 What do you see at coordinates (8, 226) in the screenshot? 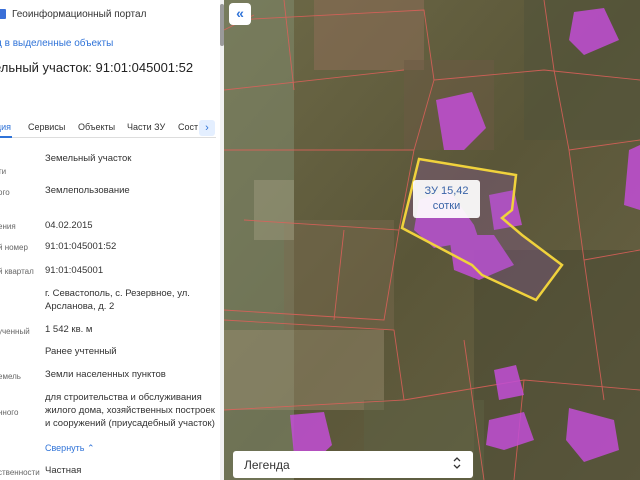
I see `prop-label-date: ения` at bounding box center [8, 226].